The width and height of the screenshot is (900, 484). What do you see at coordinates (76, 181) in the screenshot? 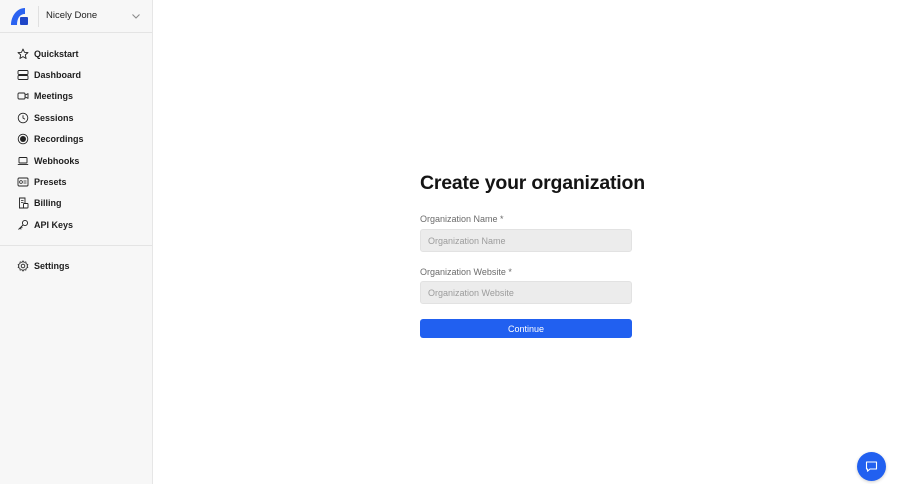
I see `sidebar-item-presets: Presets` at bounding box center [76, 181].